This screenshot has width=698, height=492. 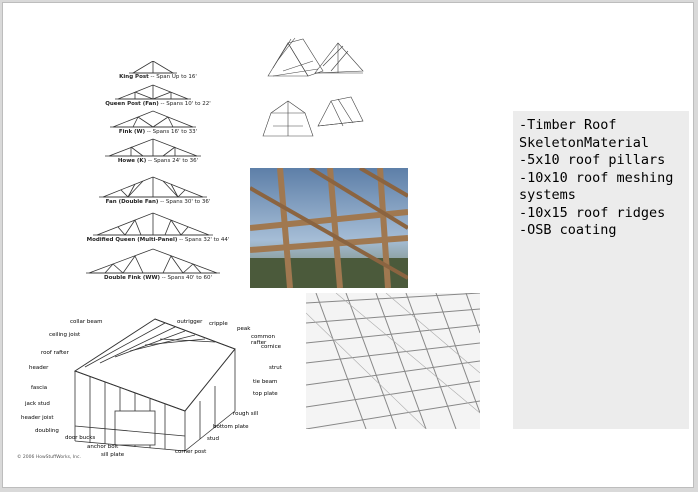 I want to click on label-header-joist: header joist, so click(x=37, y=418).